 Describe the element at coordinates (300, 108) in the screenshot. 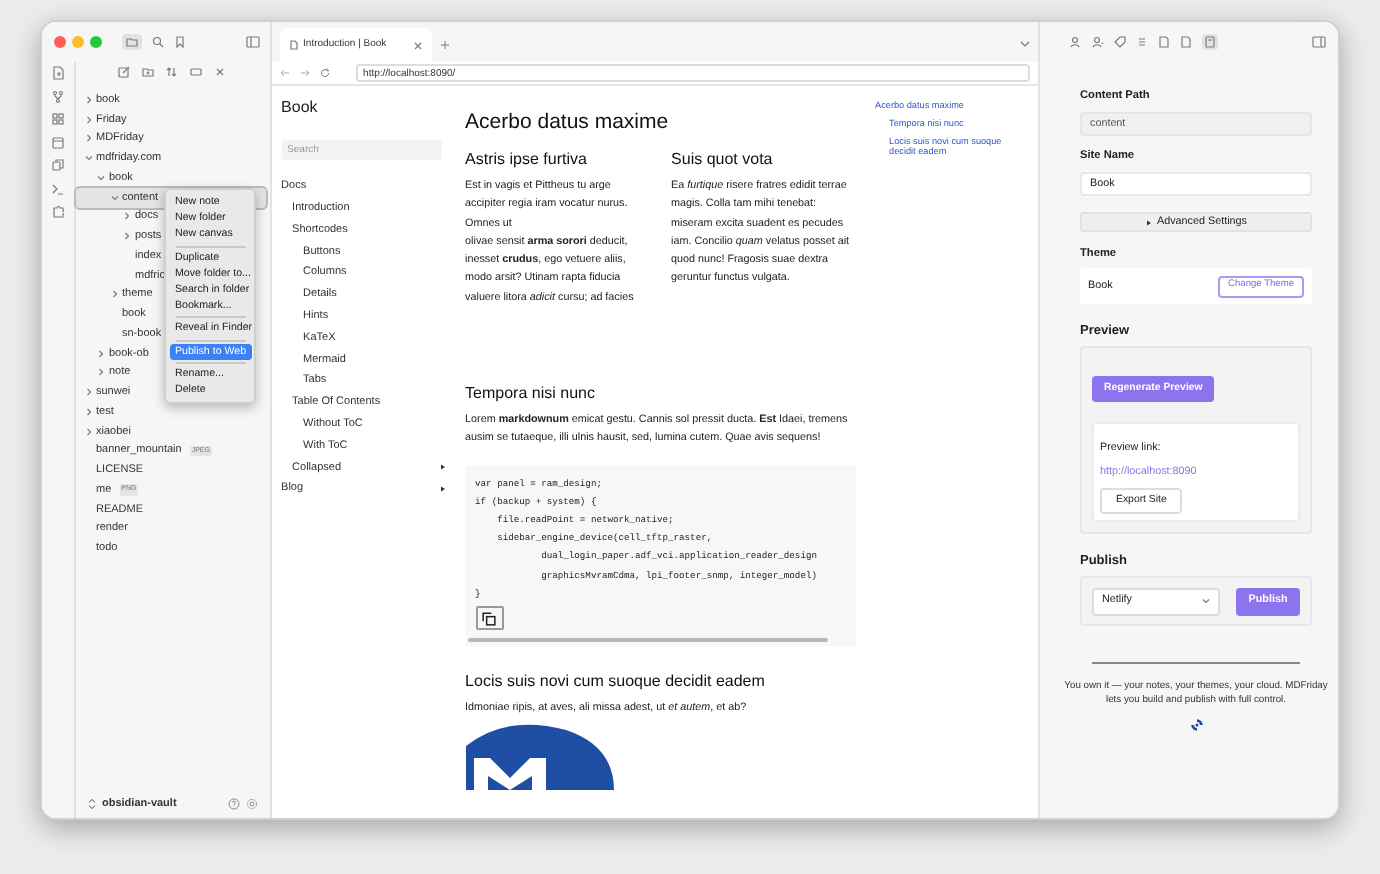

I see `site-title: Book` at that location.